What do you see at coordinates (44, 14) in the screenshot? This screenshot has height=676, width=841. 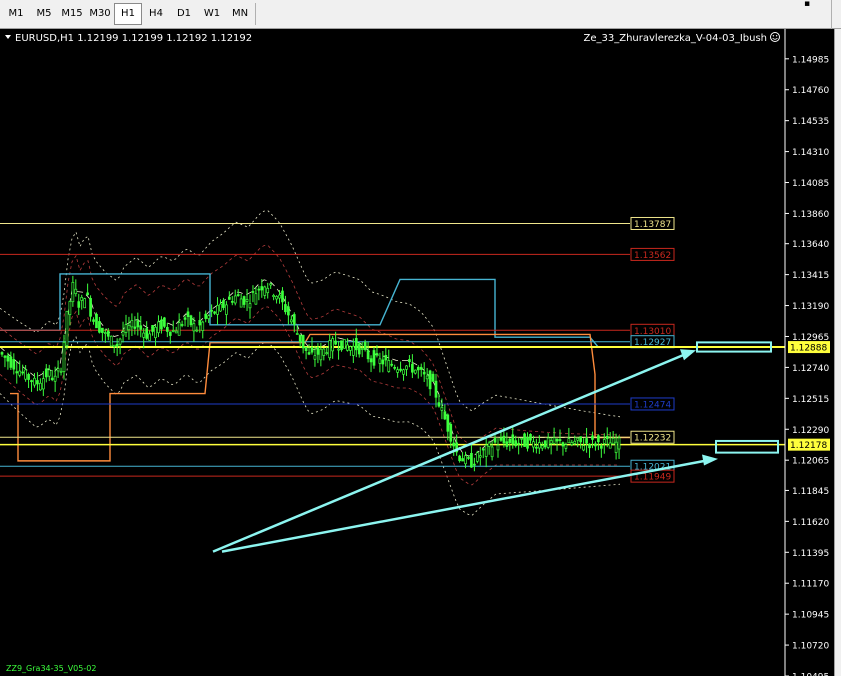 I see `timeframe-button-m5: M5` at bounding box center [44, 14].